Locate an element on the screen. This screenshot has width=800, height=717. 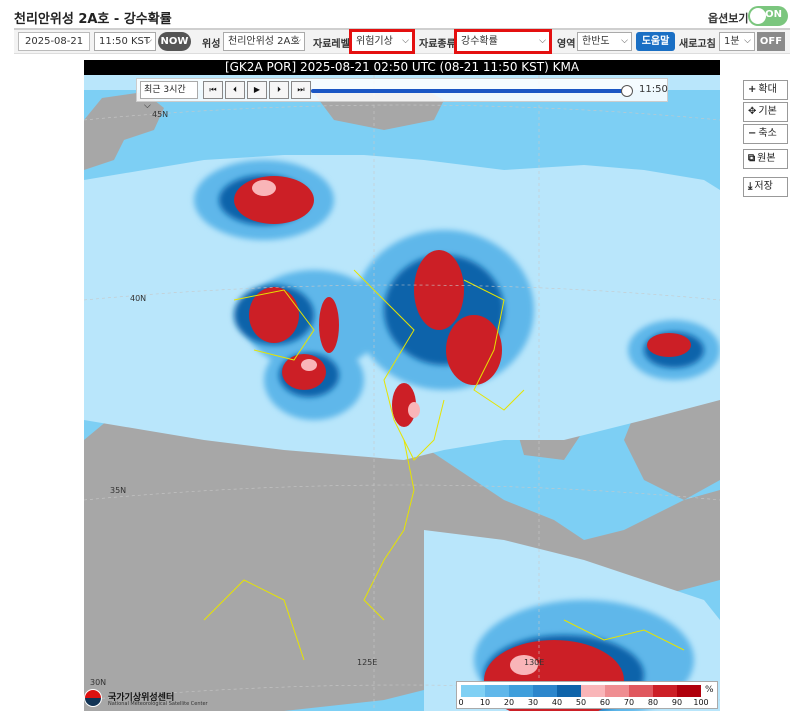
time-slider-thumb is located at coordinates (627, 91).